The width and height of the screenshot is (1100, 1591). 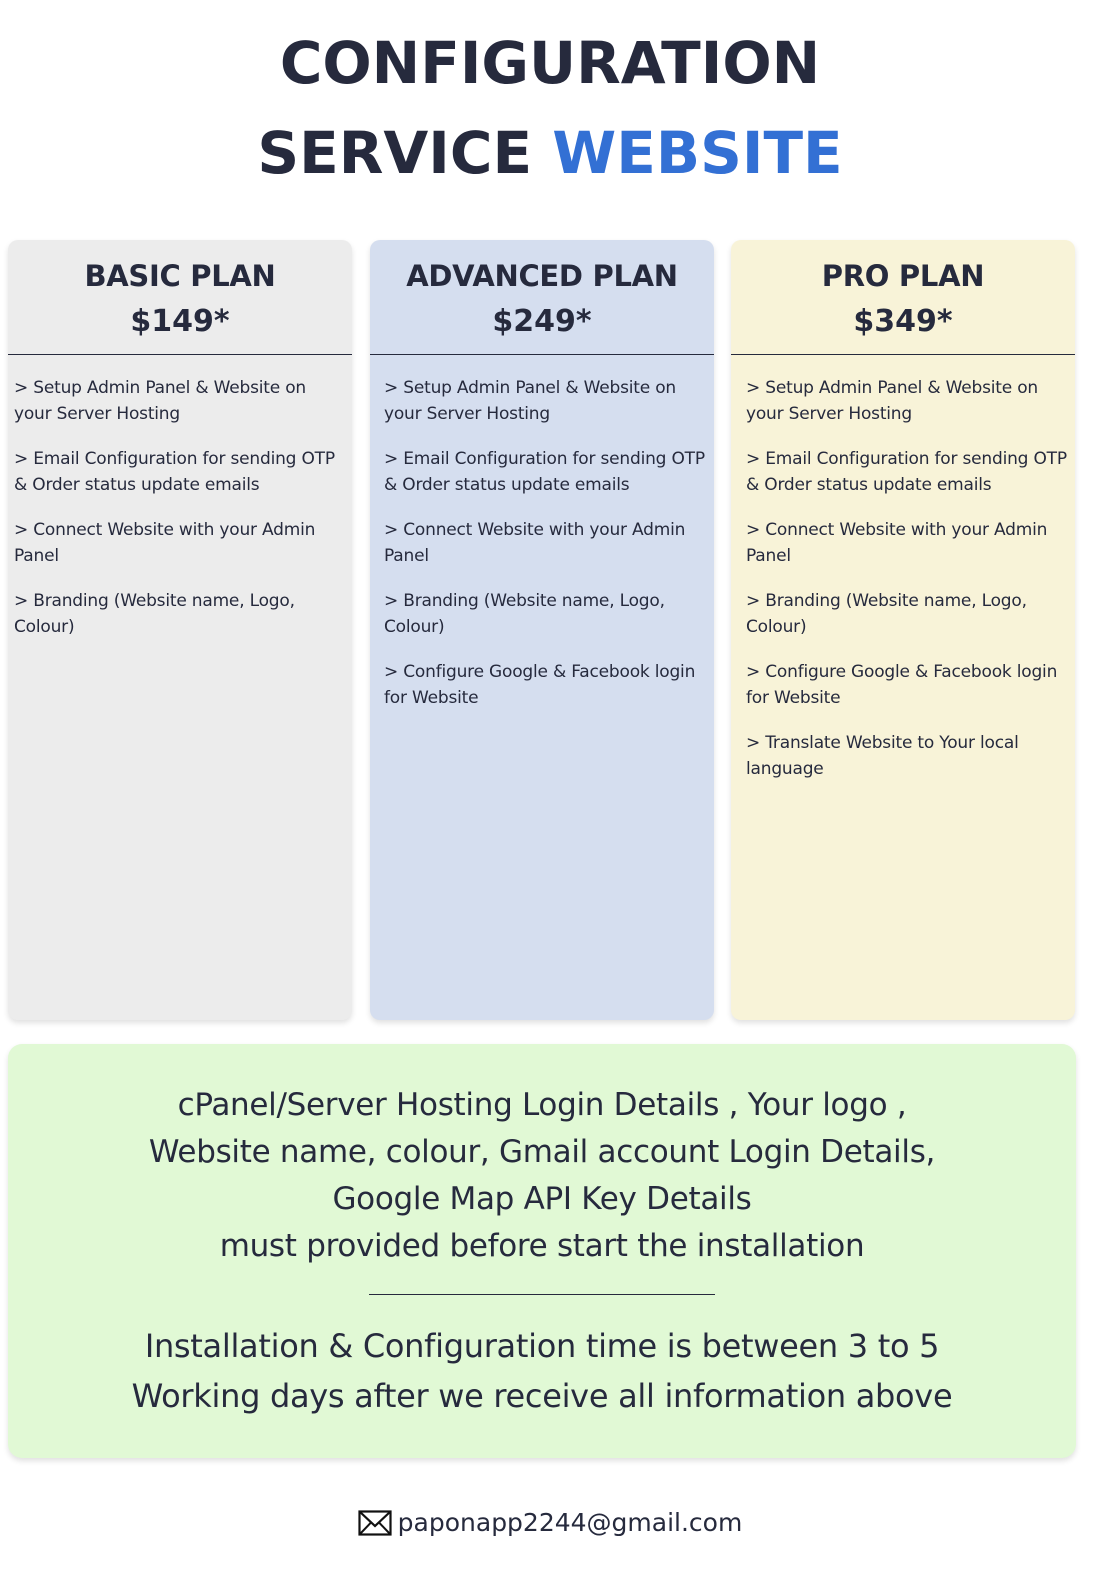 I want to click on plan-name: ADVANCED PLAN, so click(x=542, y=276).